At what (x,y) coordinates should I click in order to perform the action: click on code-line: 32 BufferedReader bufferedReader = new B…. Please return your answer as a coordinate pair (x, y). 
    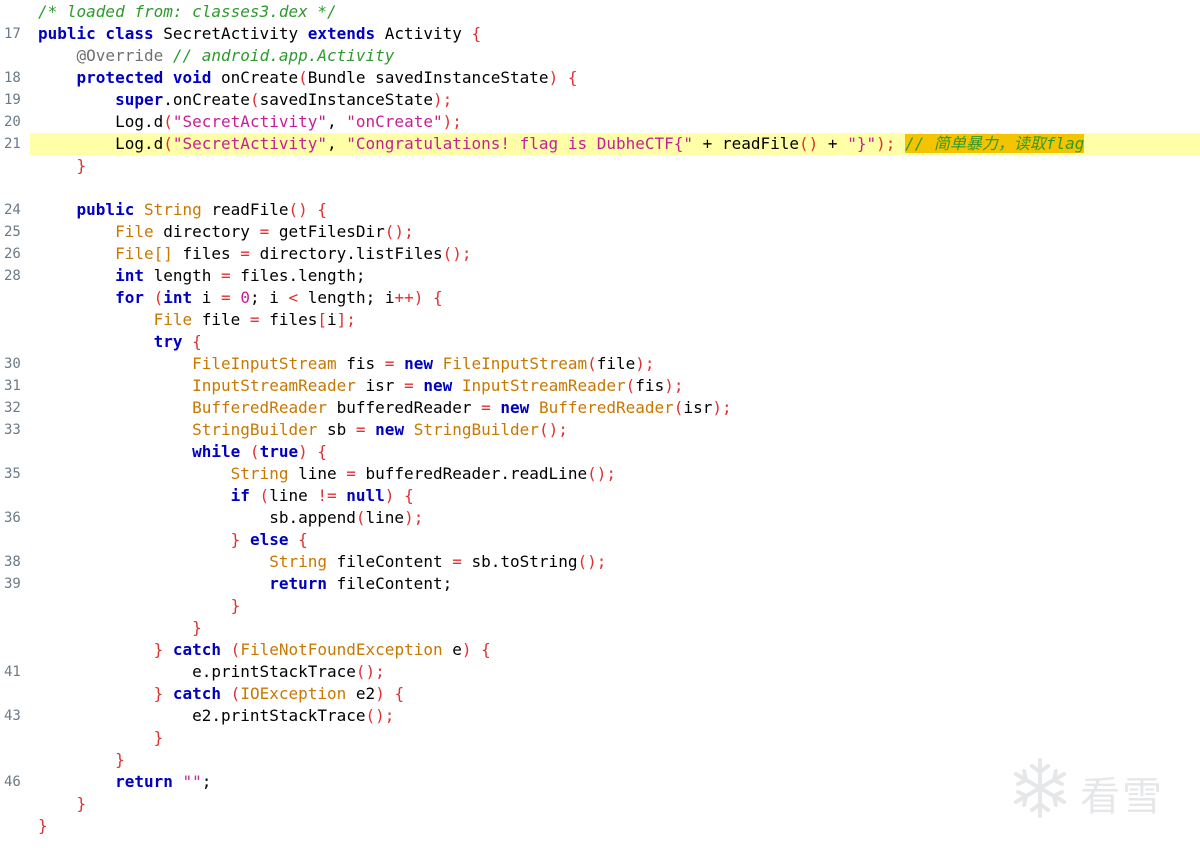
    Looking at the image, I should click on (600, 408).